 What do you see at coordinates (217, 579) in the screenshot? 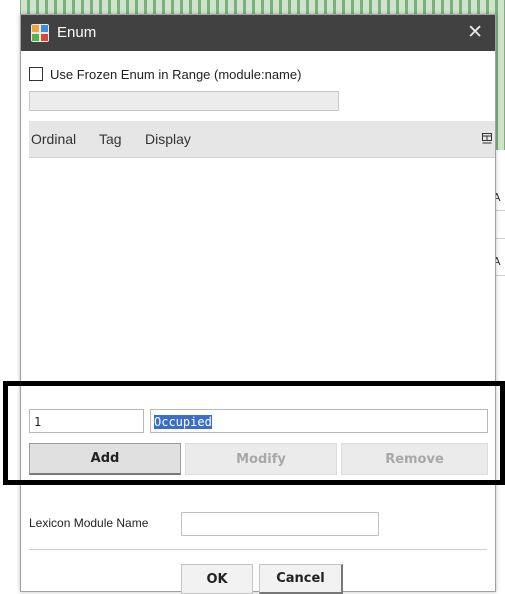
I see `ok-button: OK` at bounding box center [217, 579].